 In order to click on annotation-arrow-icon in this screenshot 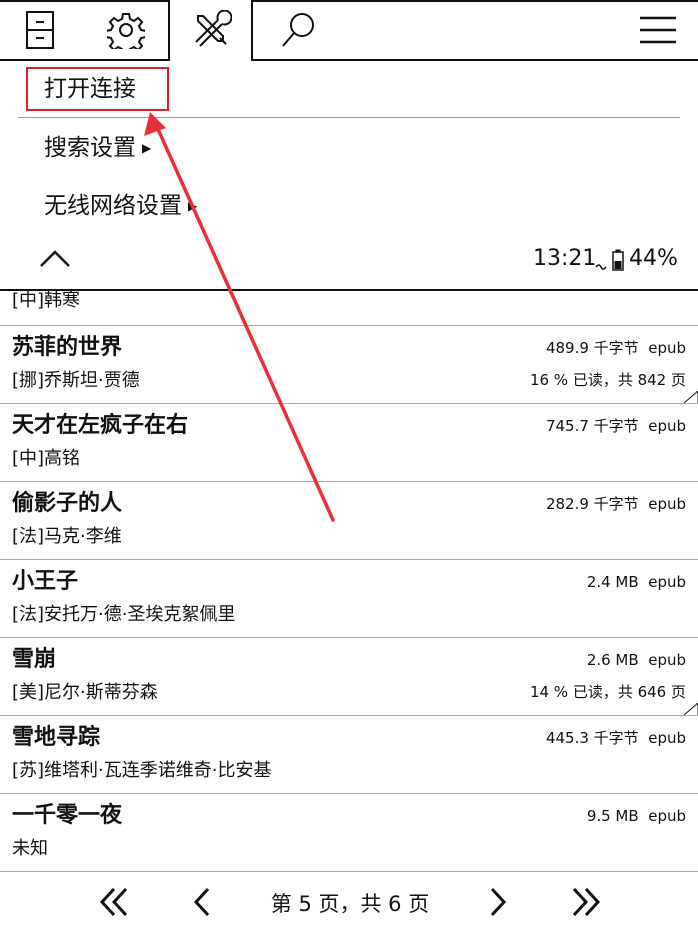, I will do `click(239, 317)`.